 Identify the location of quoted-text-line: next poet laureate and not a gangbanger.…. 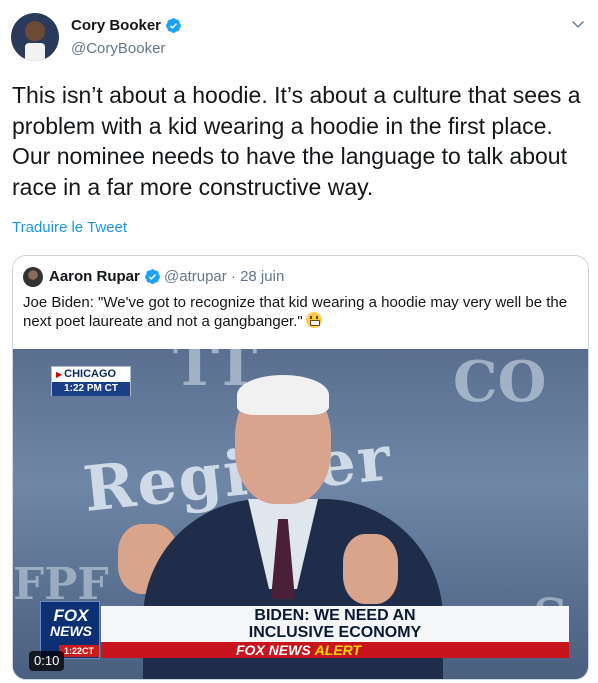
(301, 321).